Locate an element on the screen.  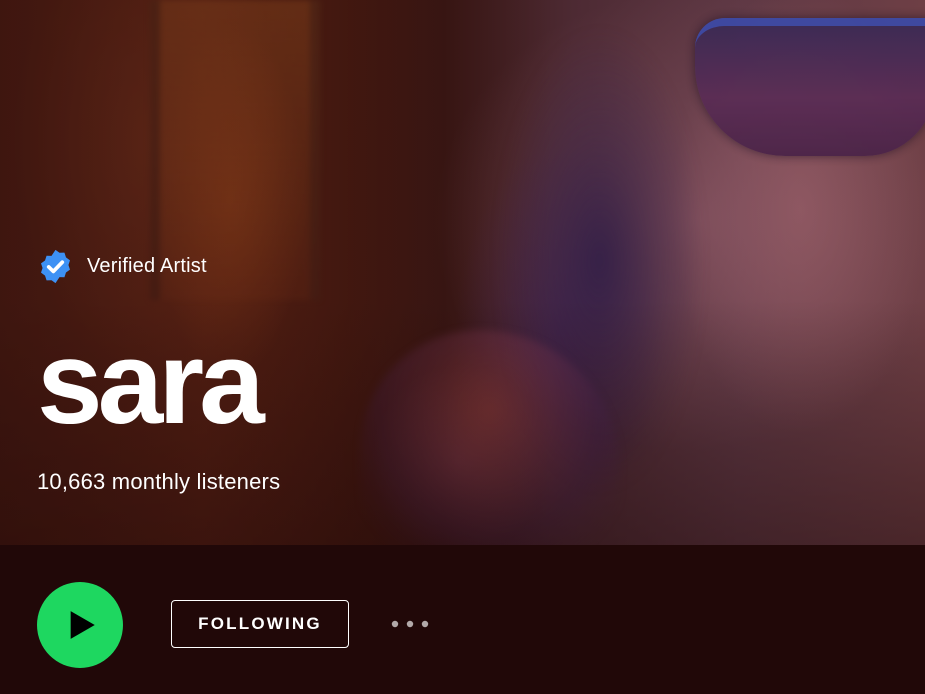
following-button: FOLLOWING is located at coordinates (260, 624).